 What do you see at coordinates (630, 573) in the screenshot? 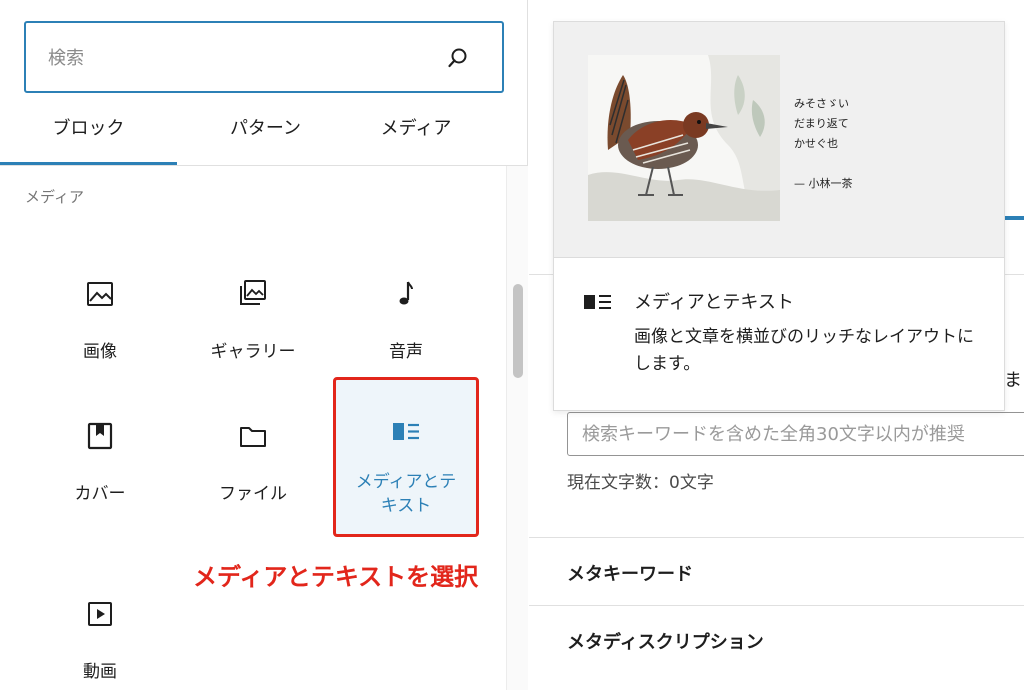
I see `meta-keywords-panel-toggle: メタキーワード` at bounding box center [630, 573].